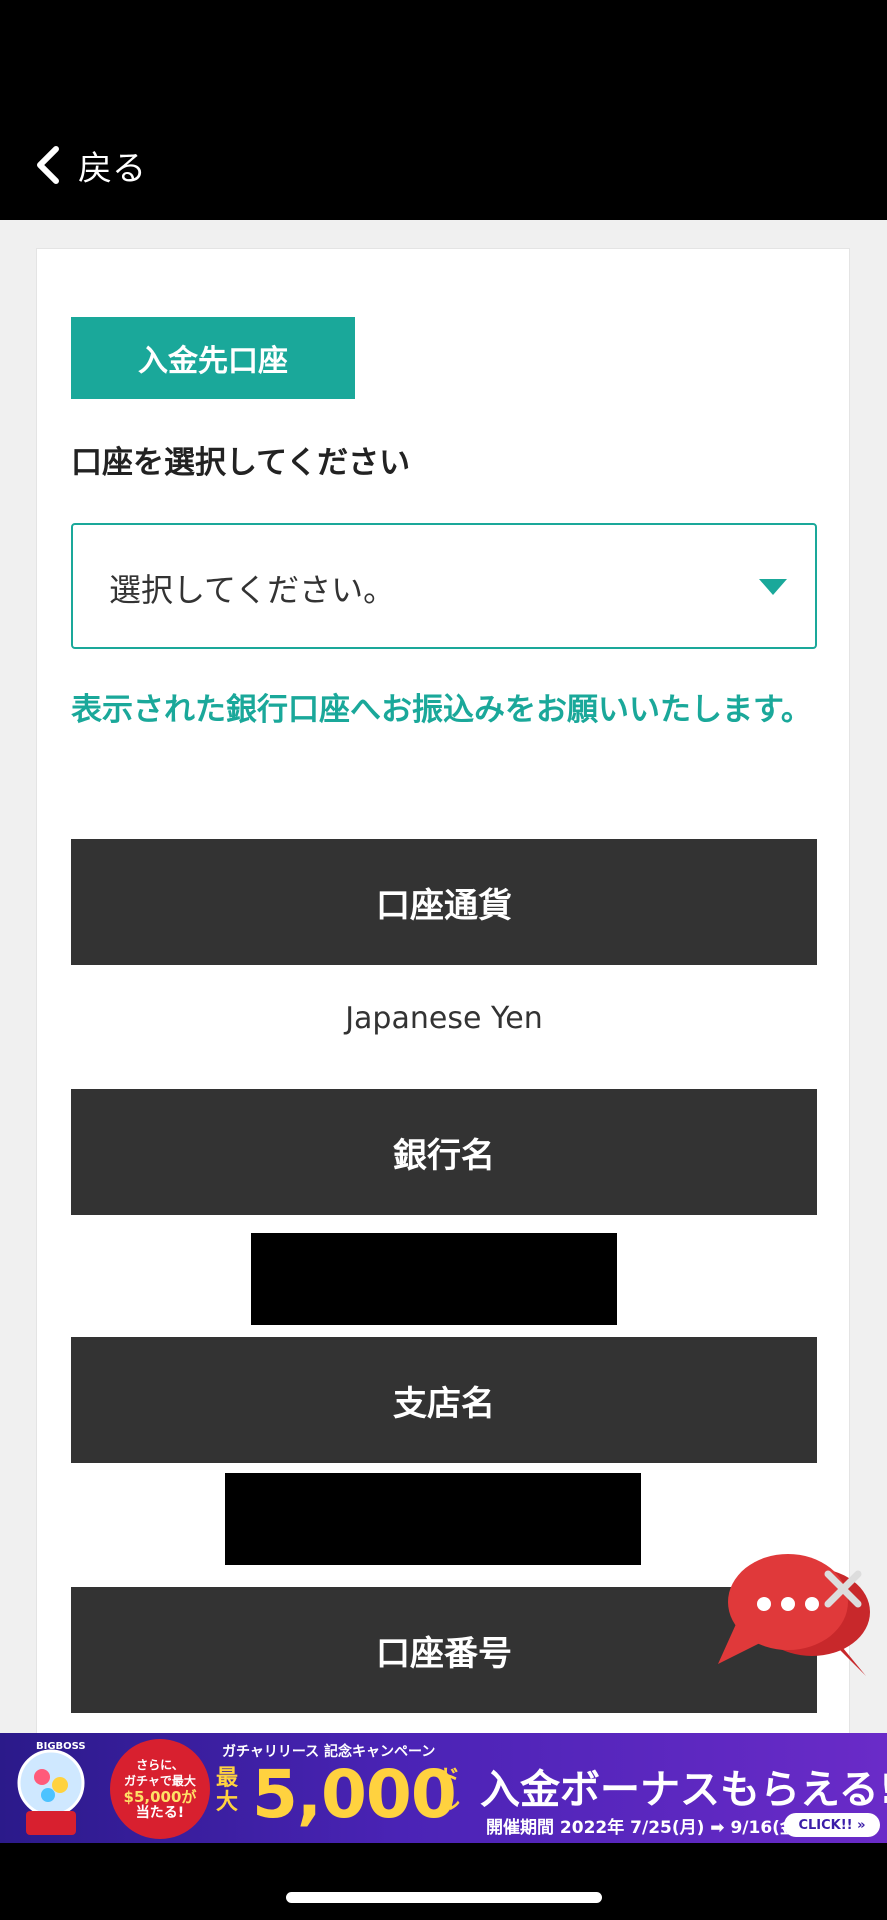 Image resolution: width=887 pixels, height=1920 pixels. Describe the element at coordinates (112, 168) in the screenshot. I see `back-label: 戻る` at that location.